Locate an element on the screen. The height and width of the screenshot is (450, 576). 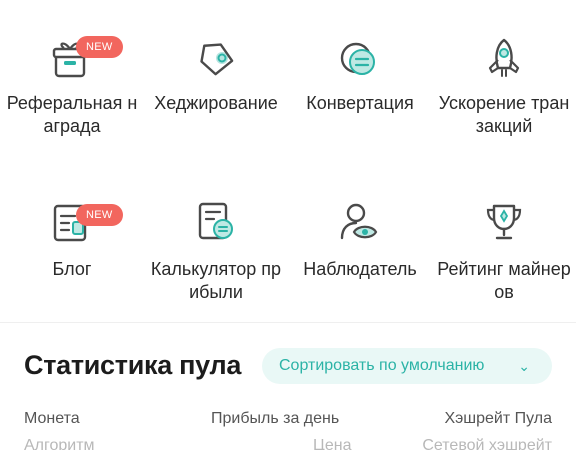
menu-item-conversion: Конвертация is located at coordinates (360, 100).